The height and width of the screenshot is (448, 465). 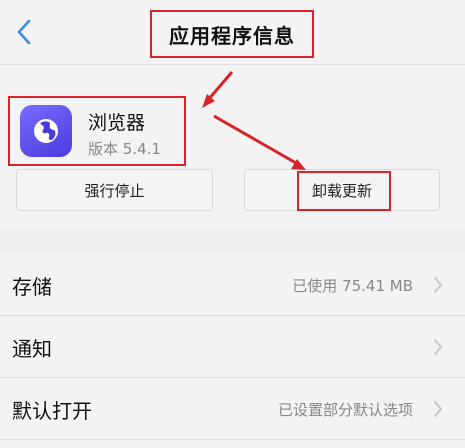 What do you see at coordinates (124, 149) in the screenshot?
I see `app-version: 版本 5.4.1` at bounding box center [124, 149].